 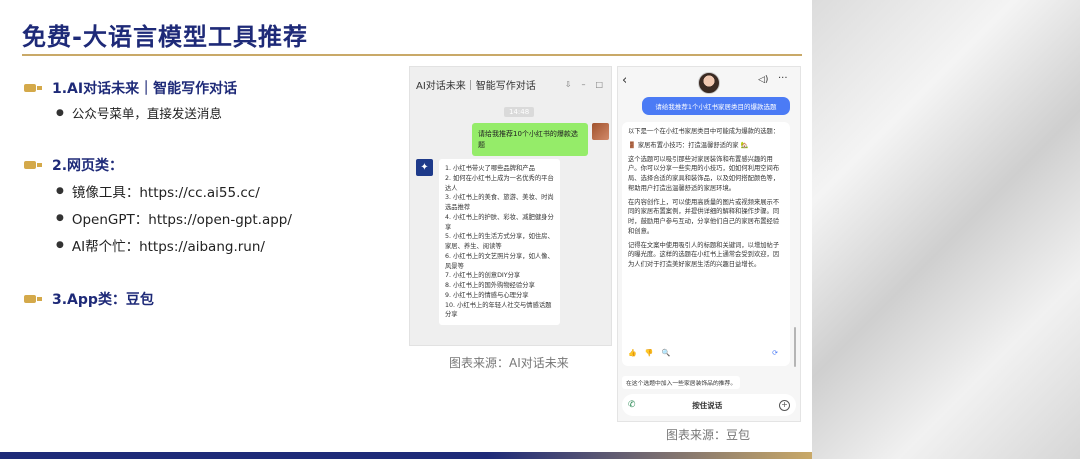 I want to click on suggestion-chip: 在这个选题中加入一些家居装饰品的推荐。, so click(x=681, y=382).